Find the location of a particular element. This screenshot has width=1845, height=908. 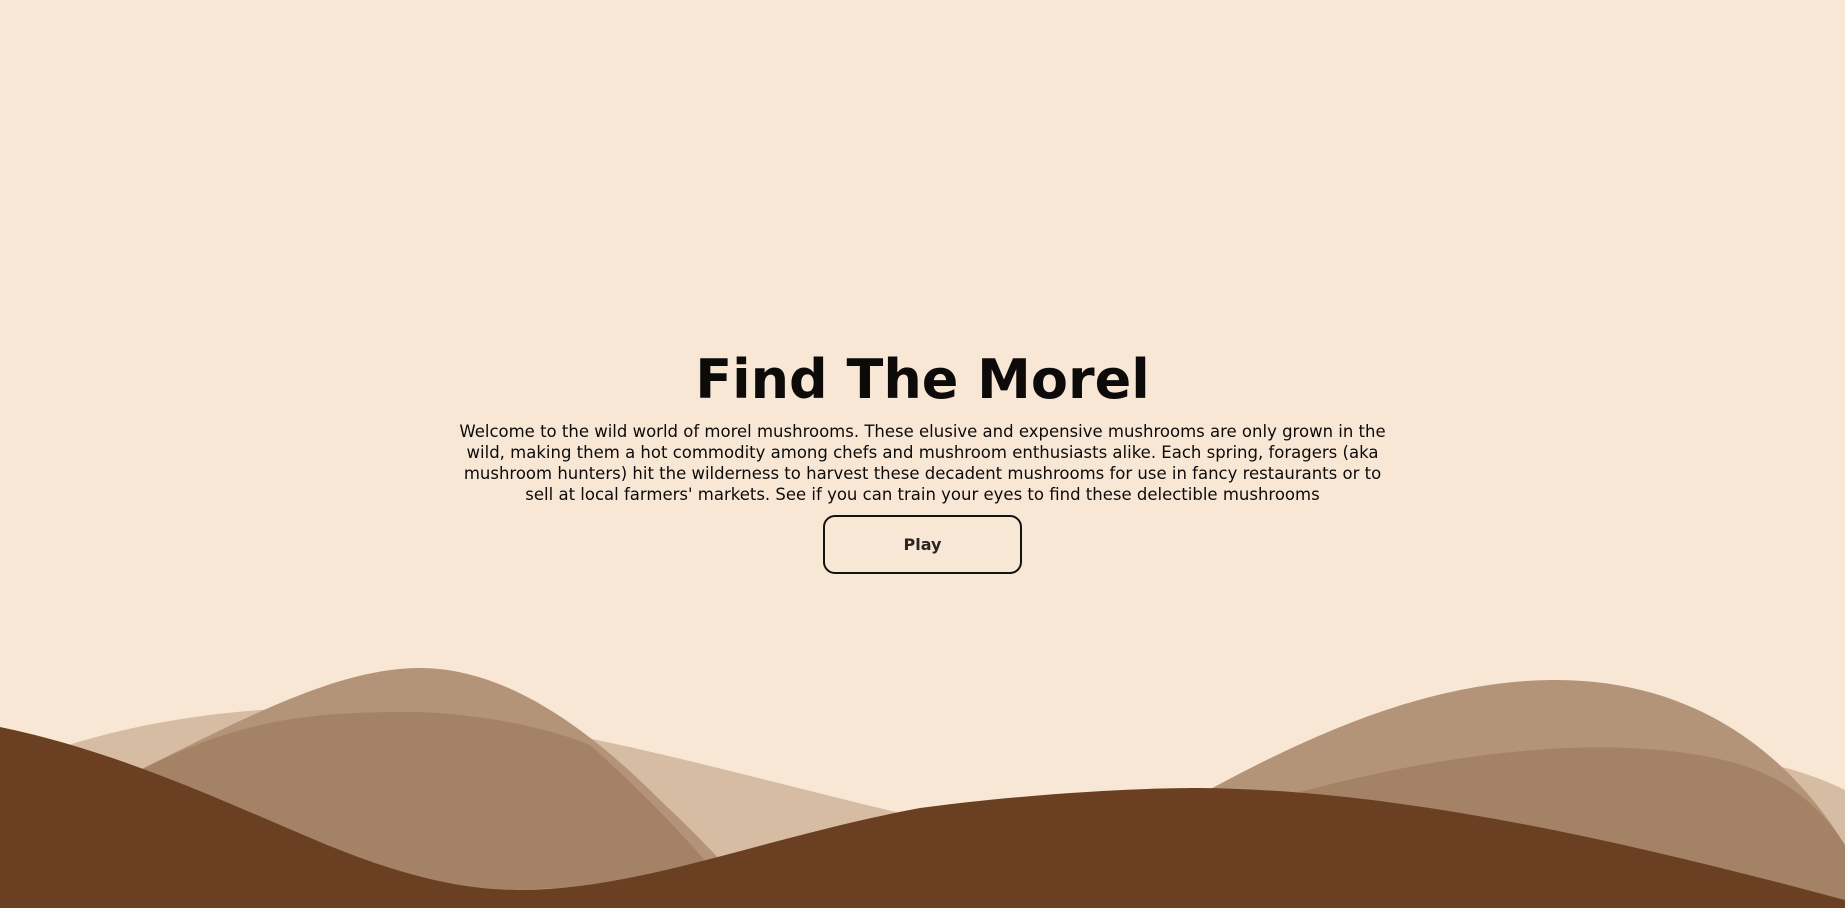

play-button: Play is located at coordinates (922, 544).